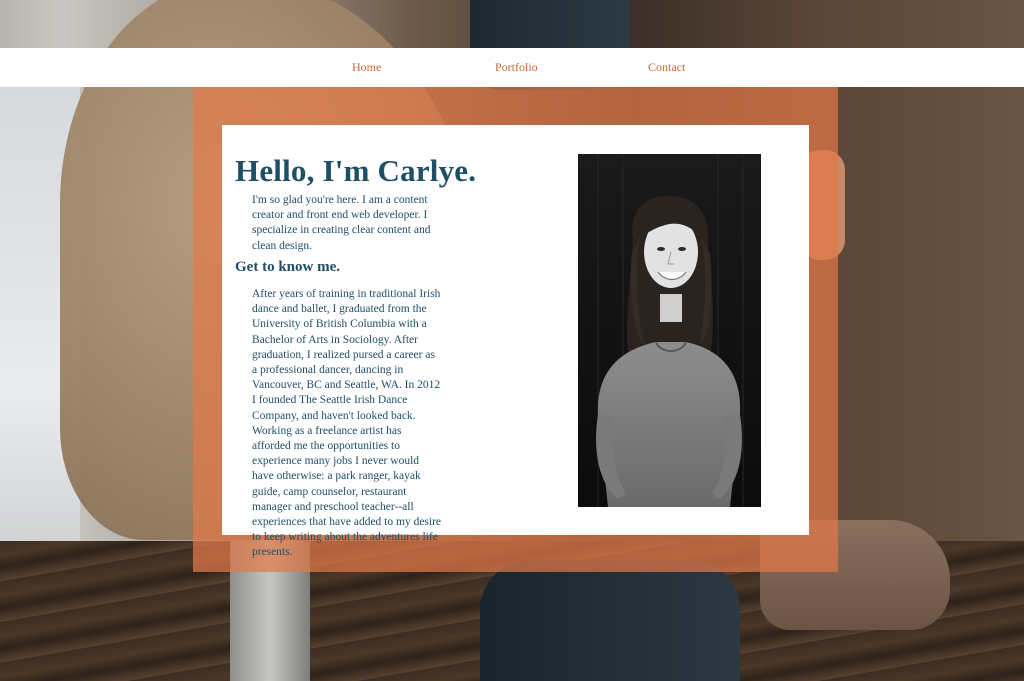 This screenshot has height=681, width=1024. Describe the element at coordinates (666, 67) in the screenshot. I see `nav-contact-link: Contact` at that location.